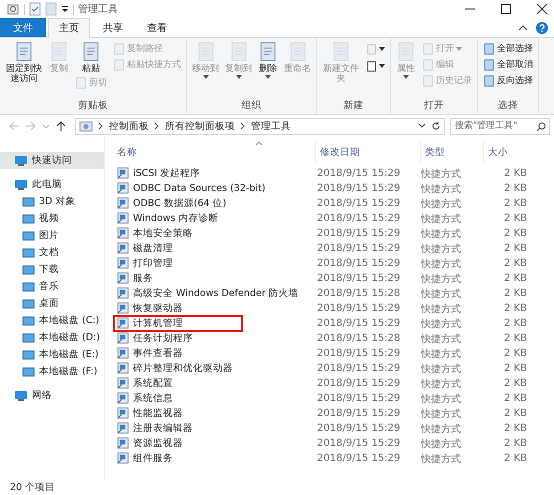  Describe the element at coordinates (113, 27) in the screenshot. I see `ribbon-tab: 共享` at that location.